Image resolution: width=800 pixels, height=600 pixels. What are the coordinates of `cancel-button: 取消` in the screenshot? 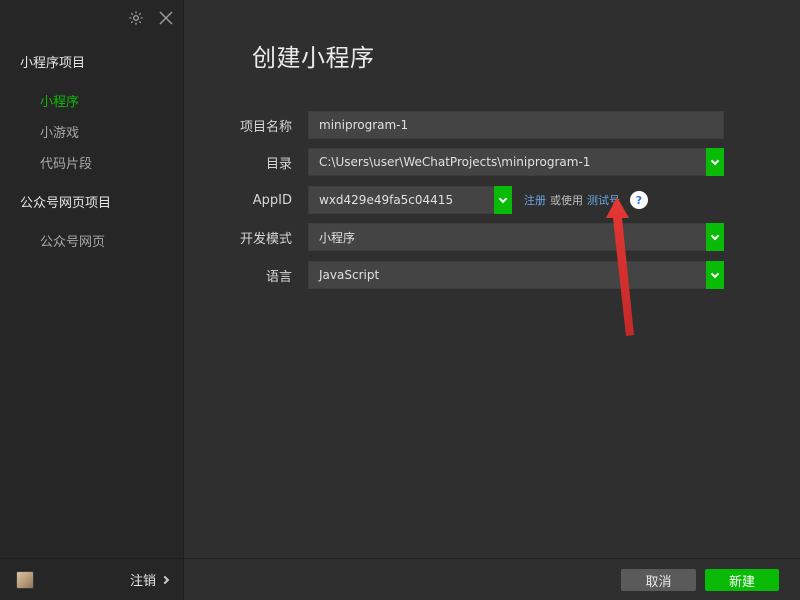 It's located at (658, 580).